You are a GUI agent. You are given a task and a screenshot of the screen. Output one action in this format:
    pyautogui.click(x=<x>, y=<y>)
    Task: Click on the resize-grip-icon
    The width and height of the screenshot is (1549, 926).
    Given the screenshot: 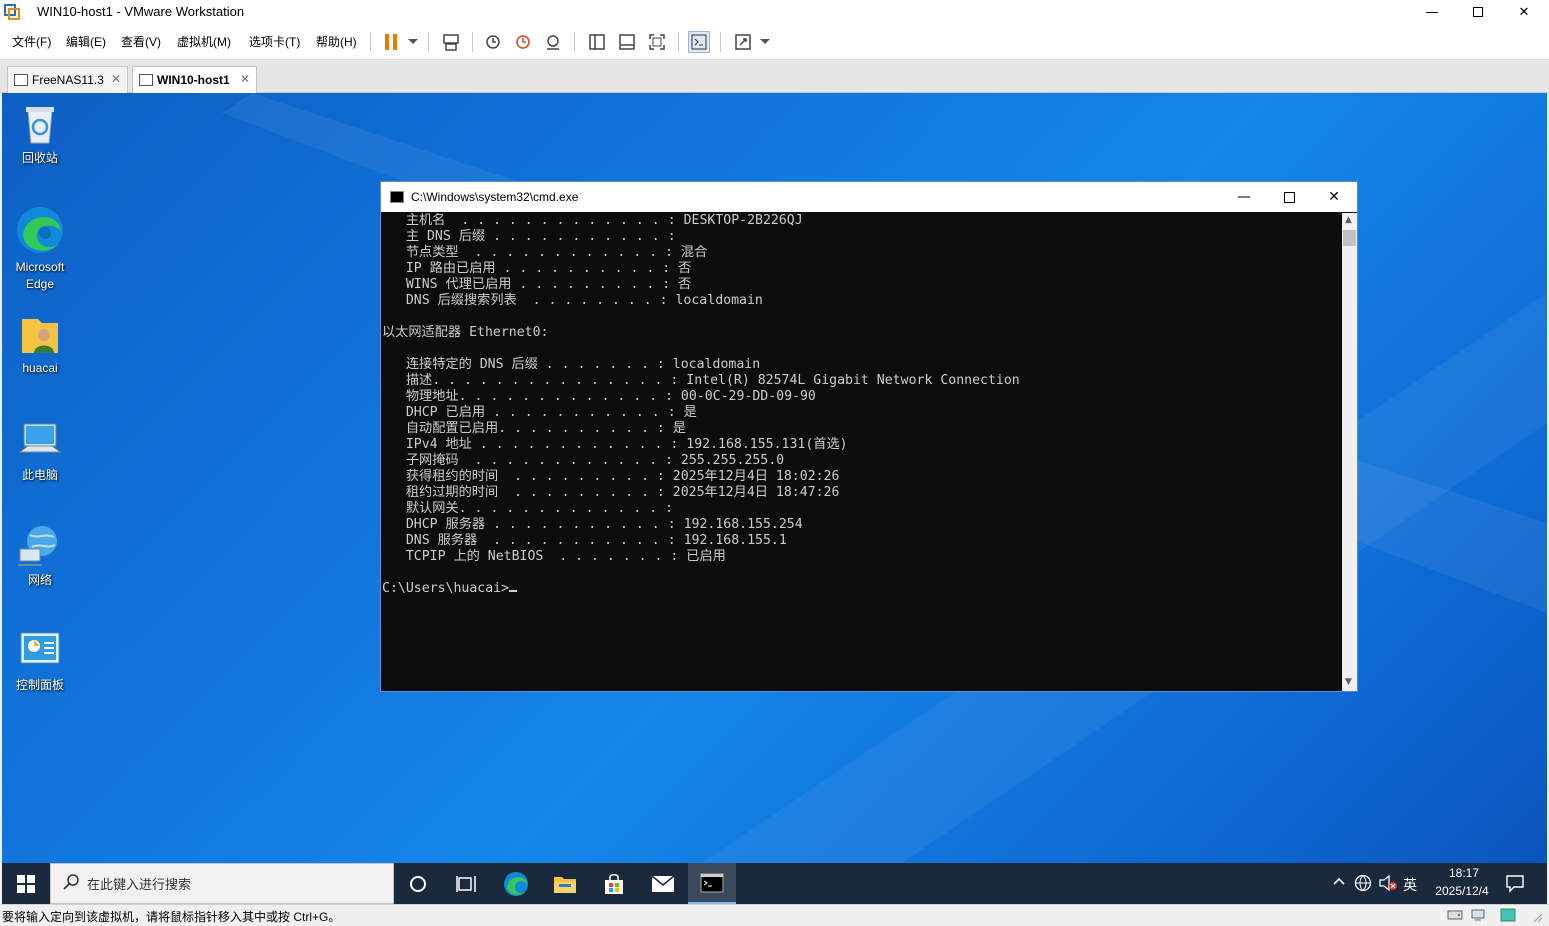 What is the action you would take?
    pyautogui.click(x=1537, y=918)
    